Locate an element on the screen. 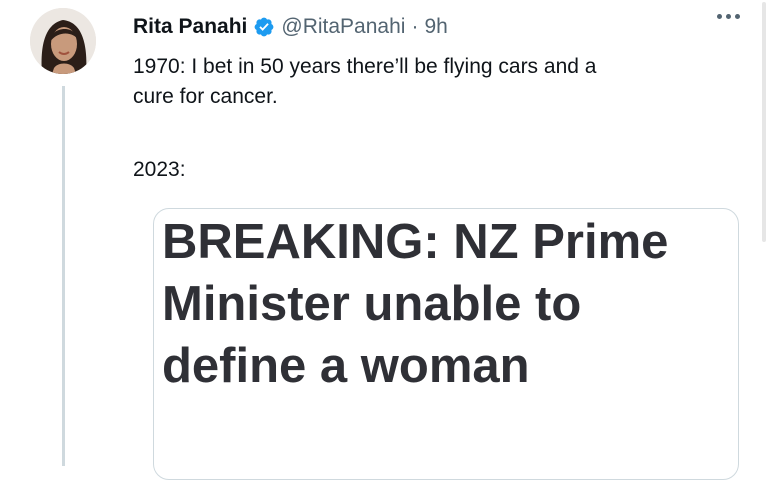 Image resolution: width=768 pixels, height=480 pixels. profile-photo is located at coordinates (63, 41).